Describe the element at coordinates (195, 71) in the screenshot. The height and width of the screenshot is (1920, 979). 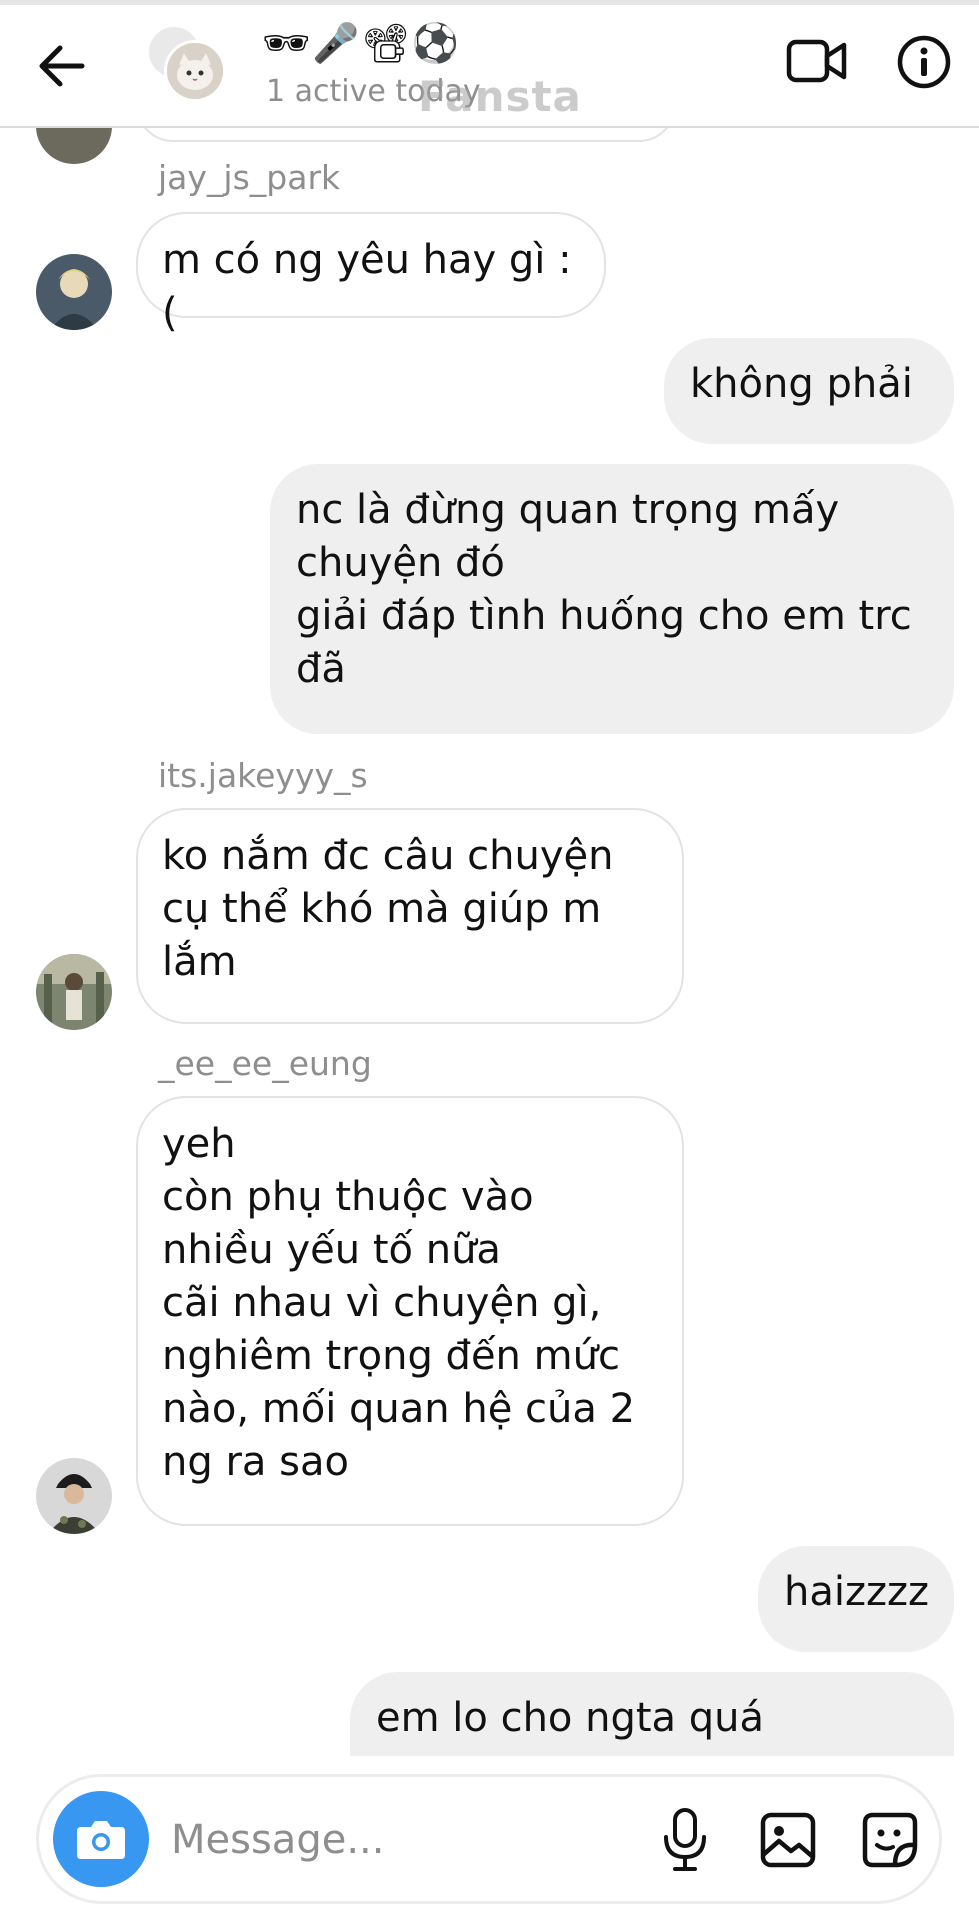
I see `avatar-front` at that location.